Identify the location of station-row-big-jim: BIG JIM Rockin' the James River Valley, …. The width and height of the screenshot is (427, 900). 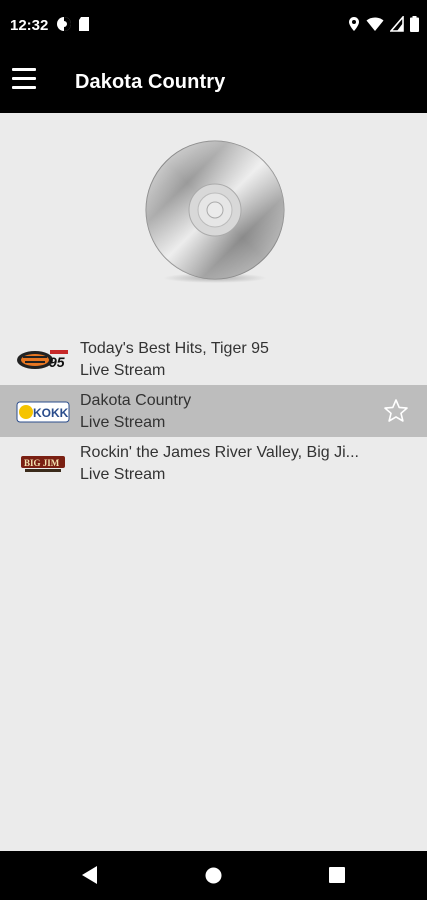
(213, 463).